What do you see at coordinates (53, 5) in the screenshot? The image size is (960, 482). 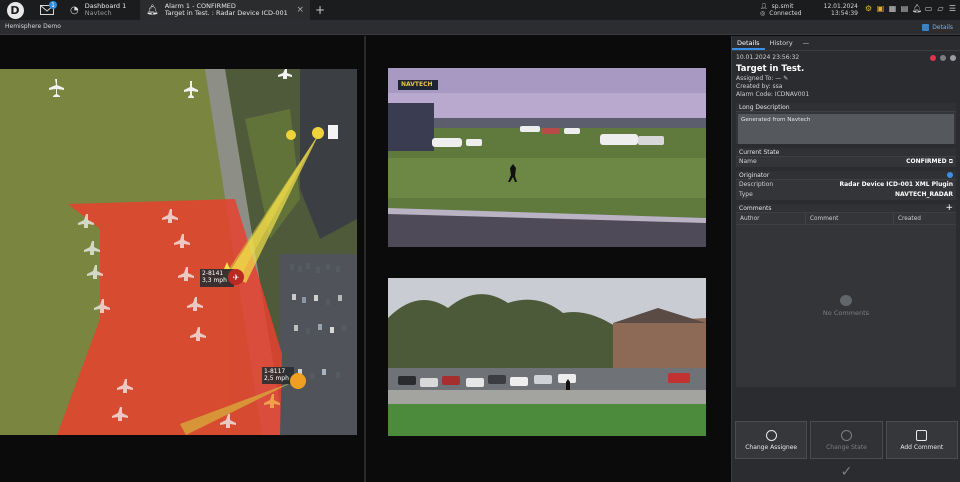 I see `mail-badge: 1` at bounding box center [53, 5].